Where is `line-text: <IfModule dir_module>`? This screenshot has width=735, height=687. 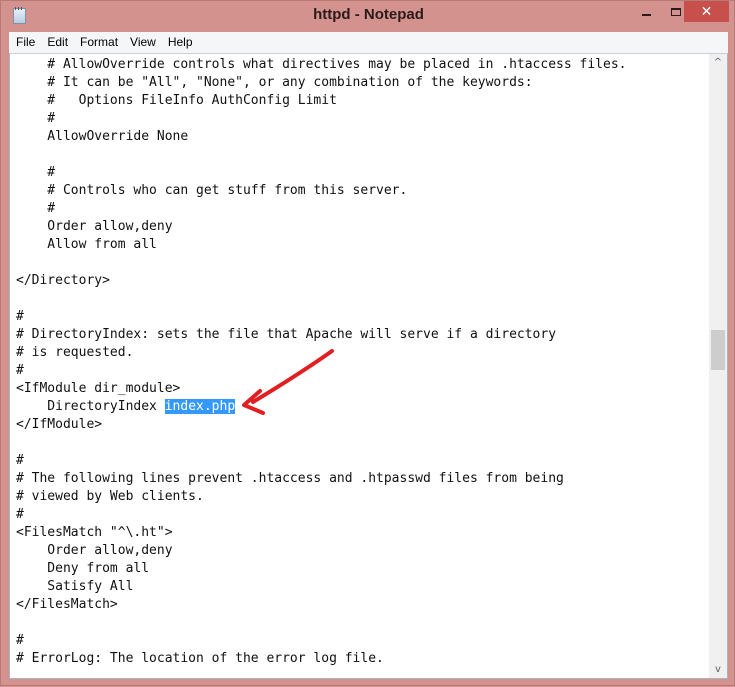 line-text: <IfModule dir_module> is located at coordinates (98, 388).